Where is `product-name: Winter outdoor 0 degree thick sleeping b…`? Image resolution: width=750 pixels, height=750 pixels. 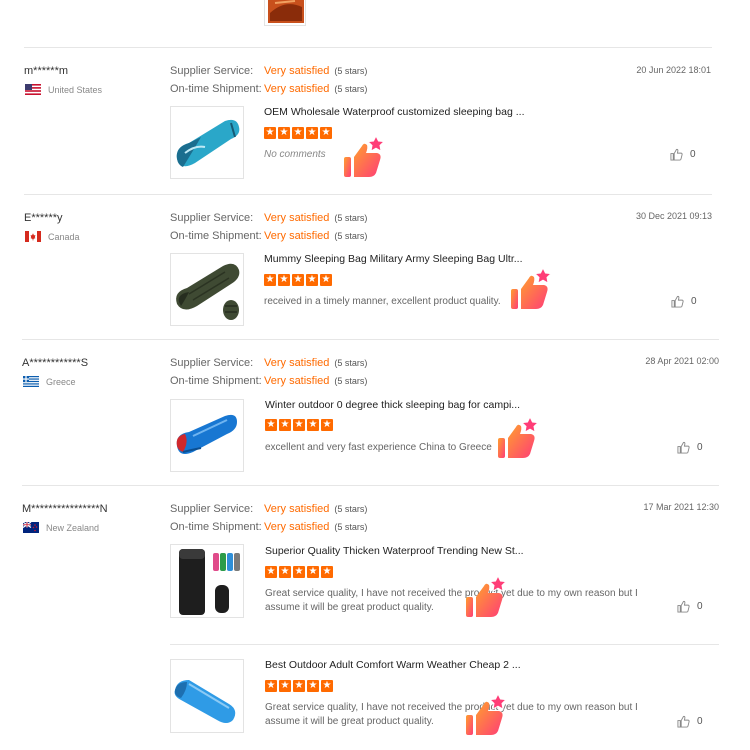
product-name: Winter outdoor 0 degree thick sleeping b… is located at coordinates (392, 405).